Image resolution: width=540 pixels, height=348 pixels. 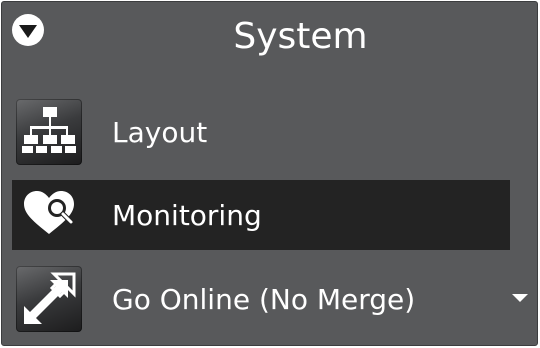 I want to click on dropdown-arrow-icon, so click(x=520, y=298).